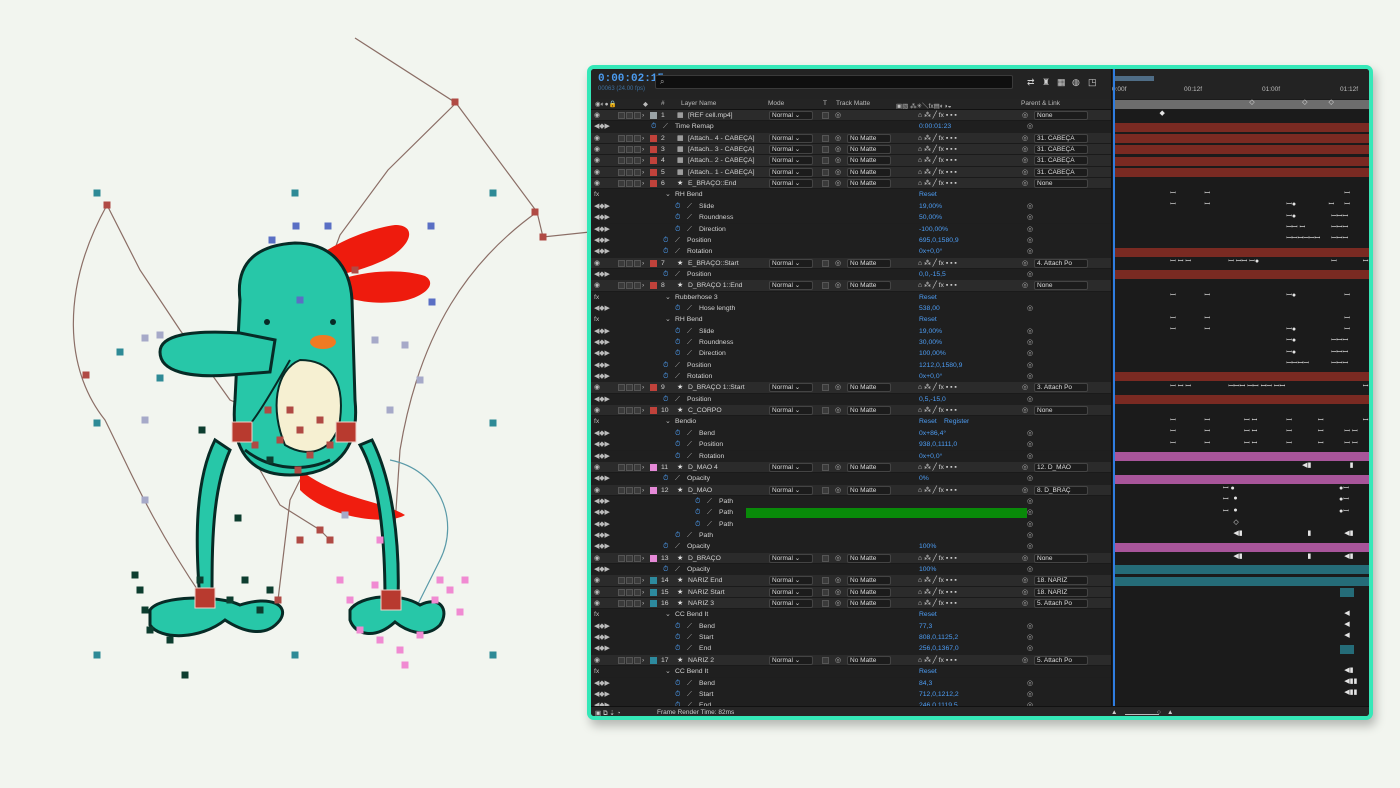 The image size is (1400, 788). What do you see at coordinates (851, 240) in the screenshot?
I see `property-row: ◀◆▶ ⏱ ⟋ Position 695,0,1580,9 ◎` at bounding box center [851, 240].